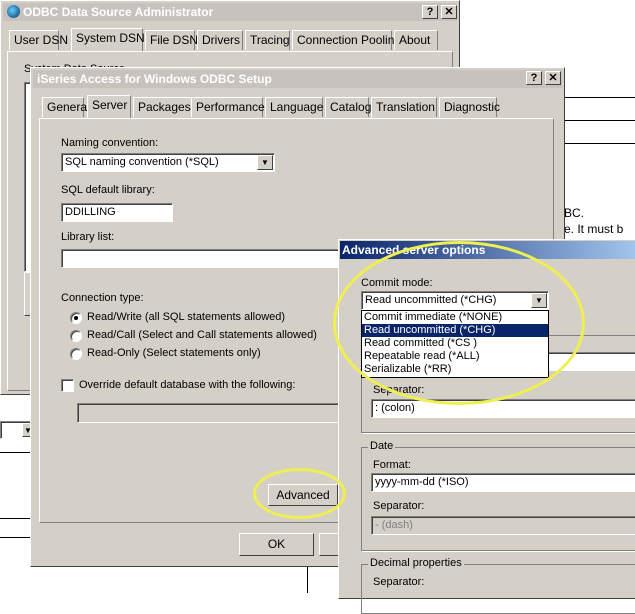 This screenshot has width=635, height=614. Describe the element at coordinates (13, 11) in the screenshot. I see `globe-icon` at that location.